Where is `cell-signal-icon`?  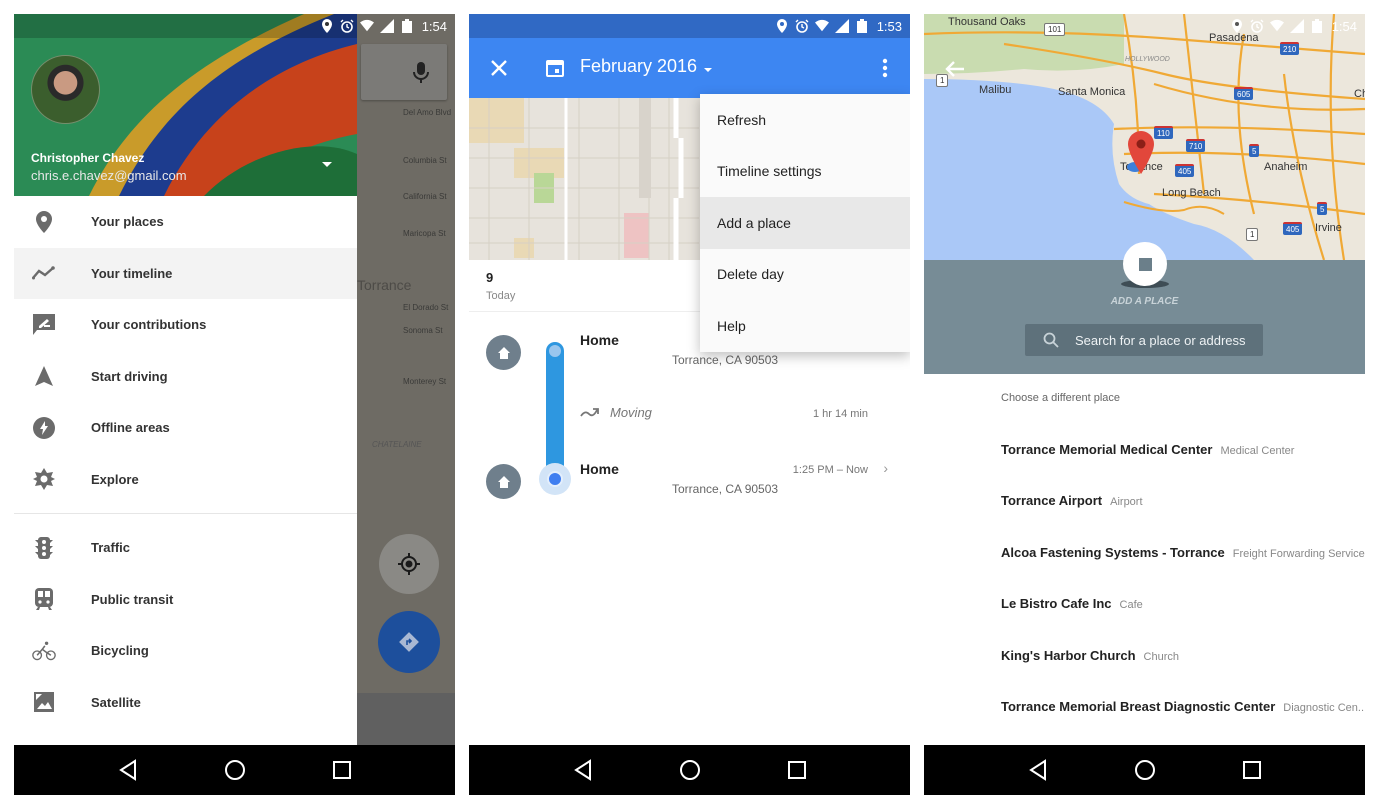 cell-signal-icon is located at coordinates (1296, 26).